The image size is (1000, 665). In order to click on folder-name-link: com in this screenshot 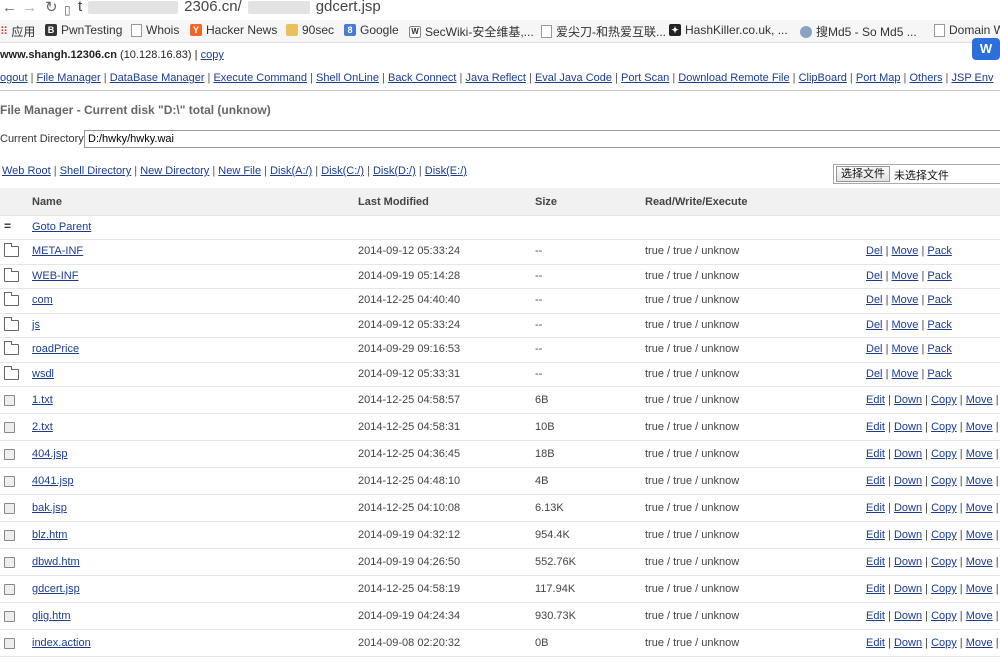, I will do `click(42, 300)`.